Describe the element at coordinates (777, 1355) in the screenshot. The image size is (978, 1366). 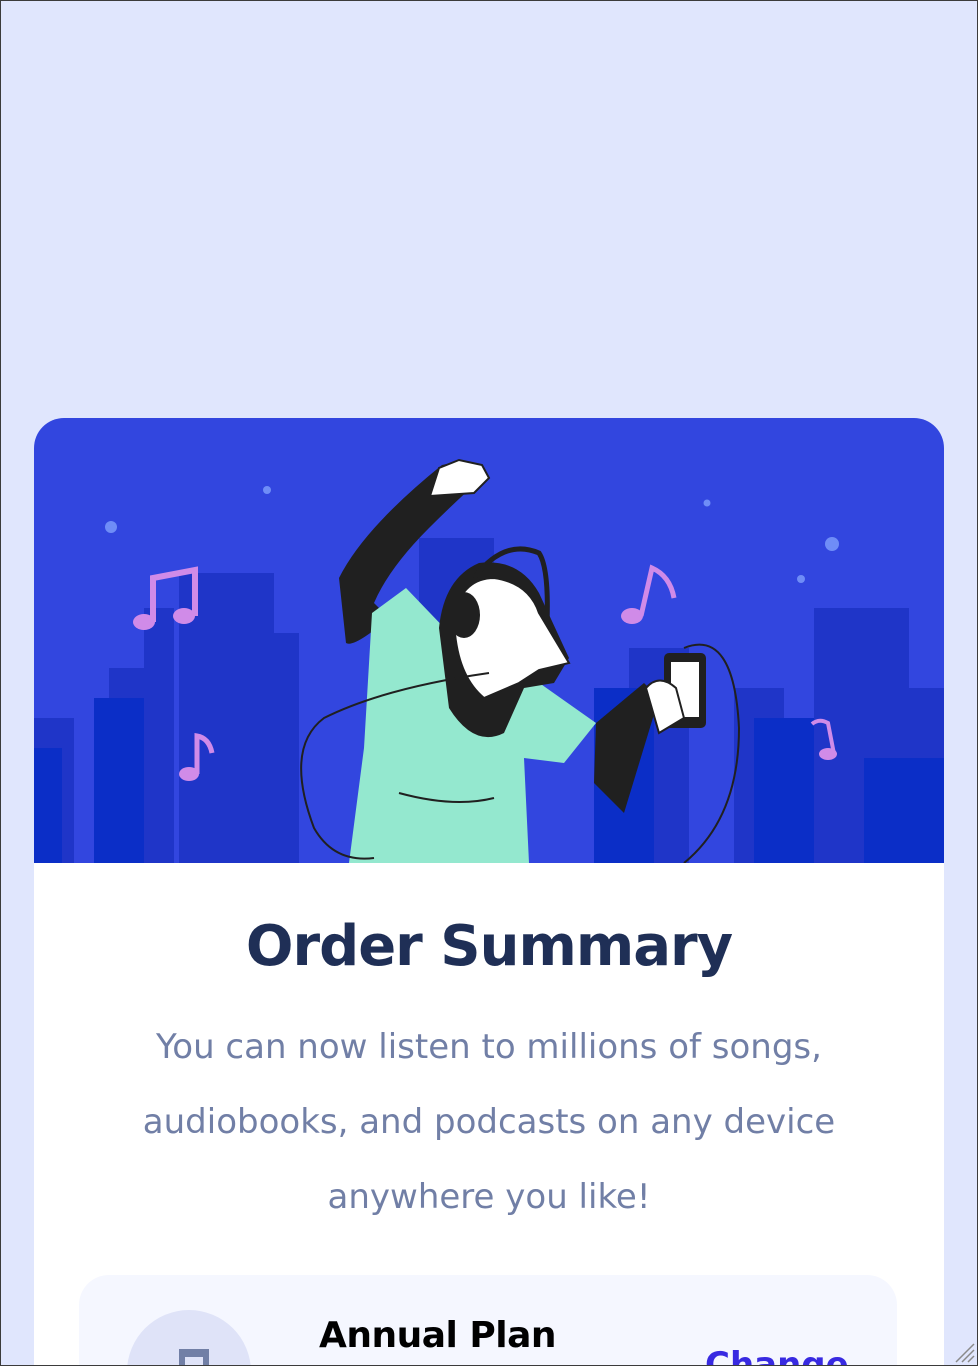
I see `change-plan-link: Change` at that location.